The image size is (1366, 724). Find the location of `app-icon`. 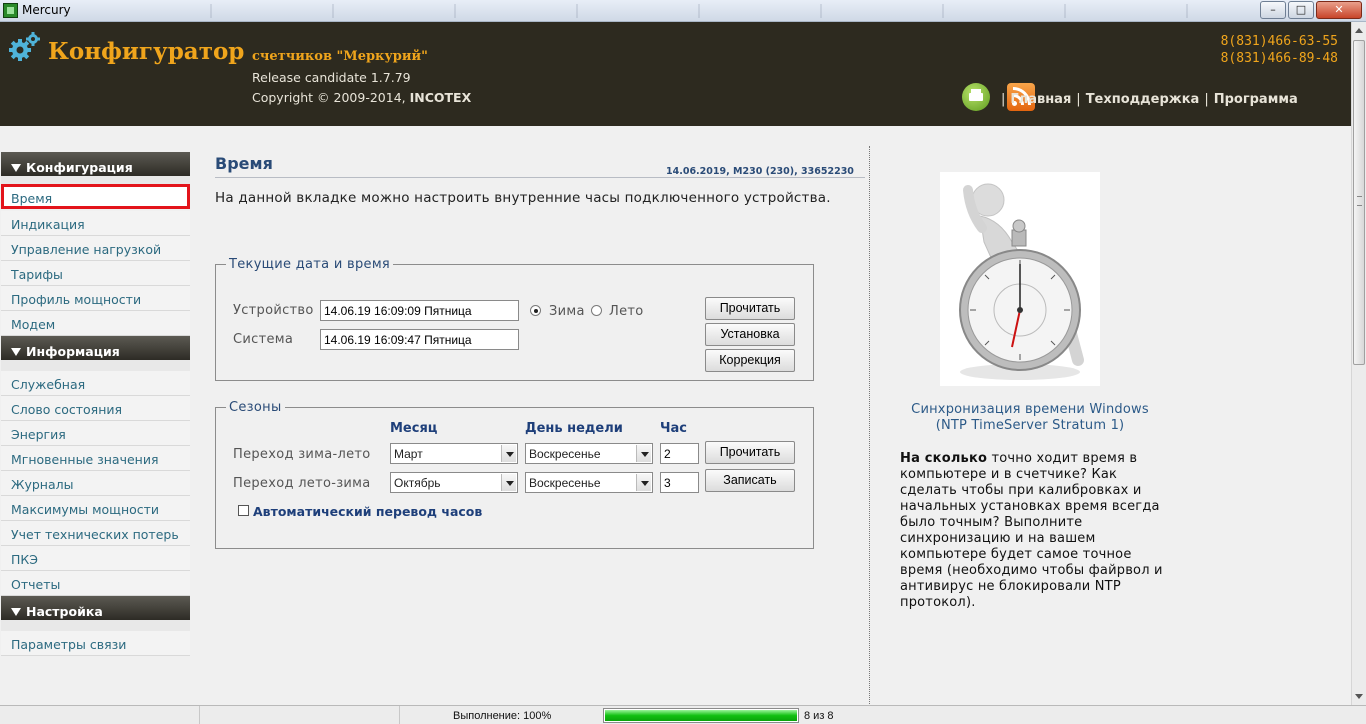

app-icon is located at coordinates (10, 10).